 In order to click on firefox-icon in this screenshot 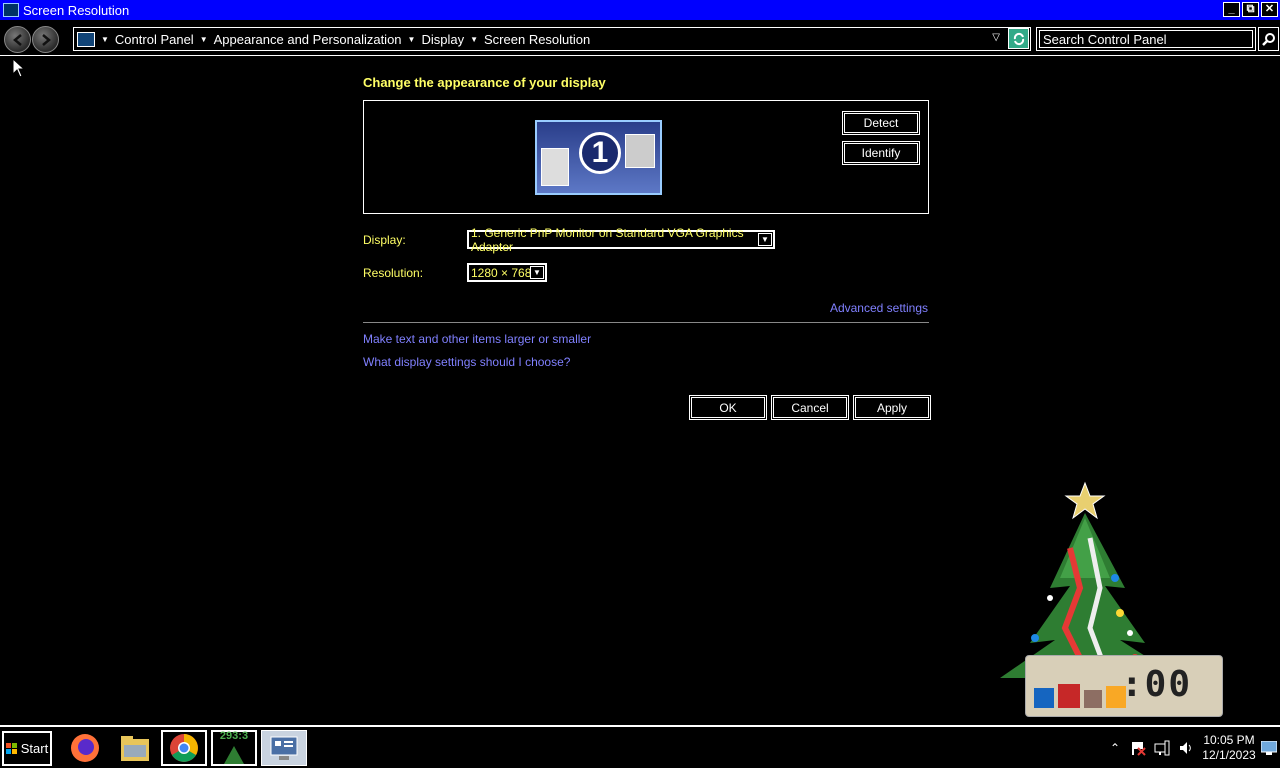, I will do `click(85, 748)`.